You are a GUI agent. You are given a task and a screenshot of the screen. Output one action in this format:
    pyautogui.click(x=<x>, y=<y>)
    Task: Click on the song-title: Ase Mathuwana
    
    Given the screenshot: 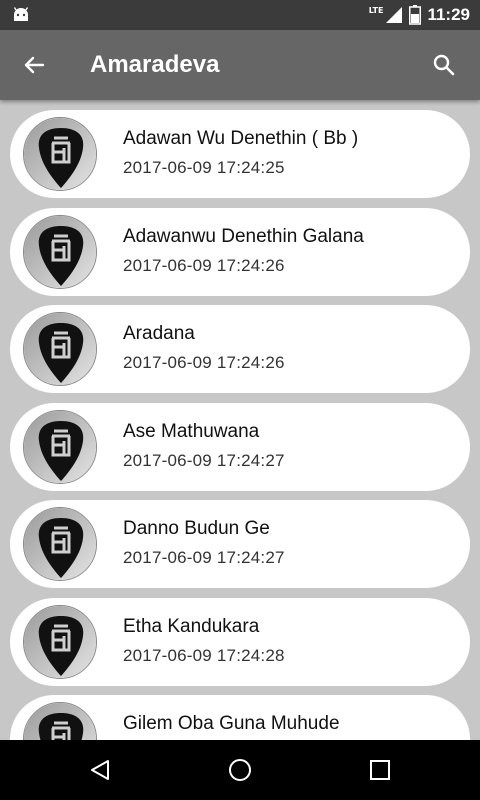 What is the action you would take?
    pyautogui.click(x=191, y=431)
    